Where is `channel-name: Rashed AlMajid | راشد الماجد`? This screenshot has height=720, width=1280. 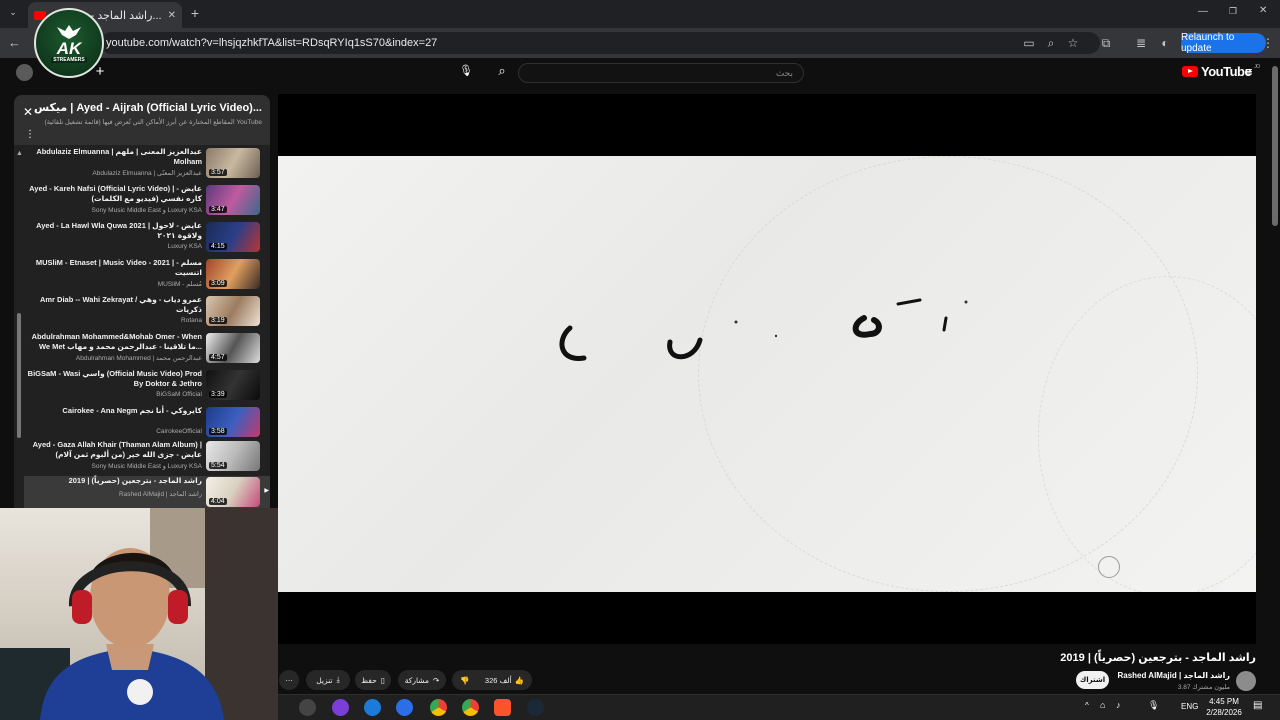
channel-name: Rashed AlMajid | راشد الماجد is located at coordinates (1173, 675).